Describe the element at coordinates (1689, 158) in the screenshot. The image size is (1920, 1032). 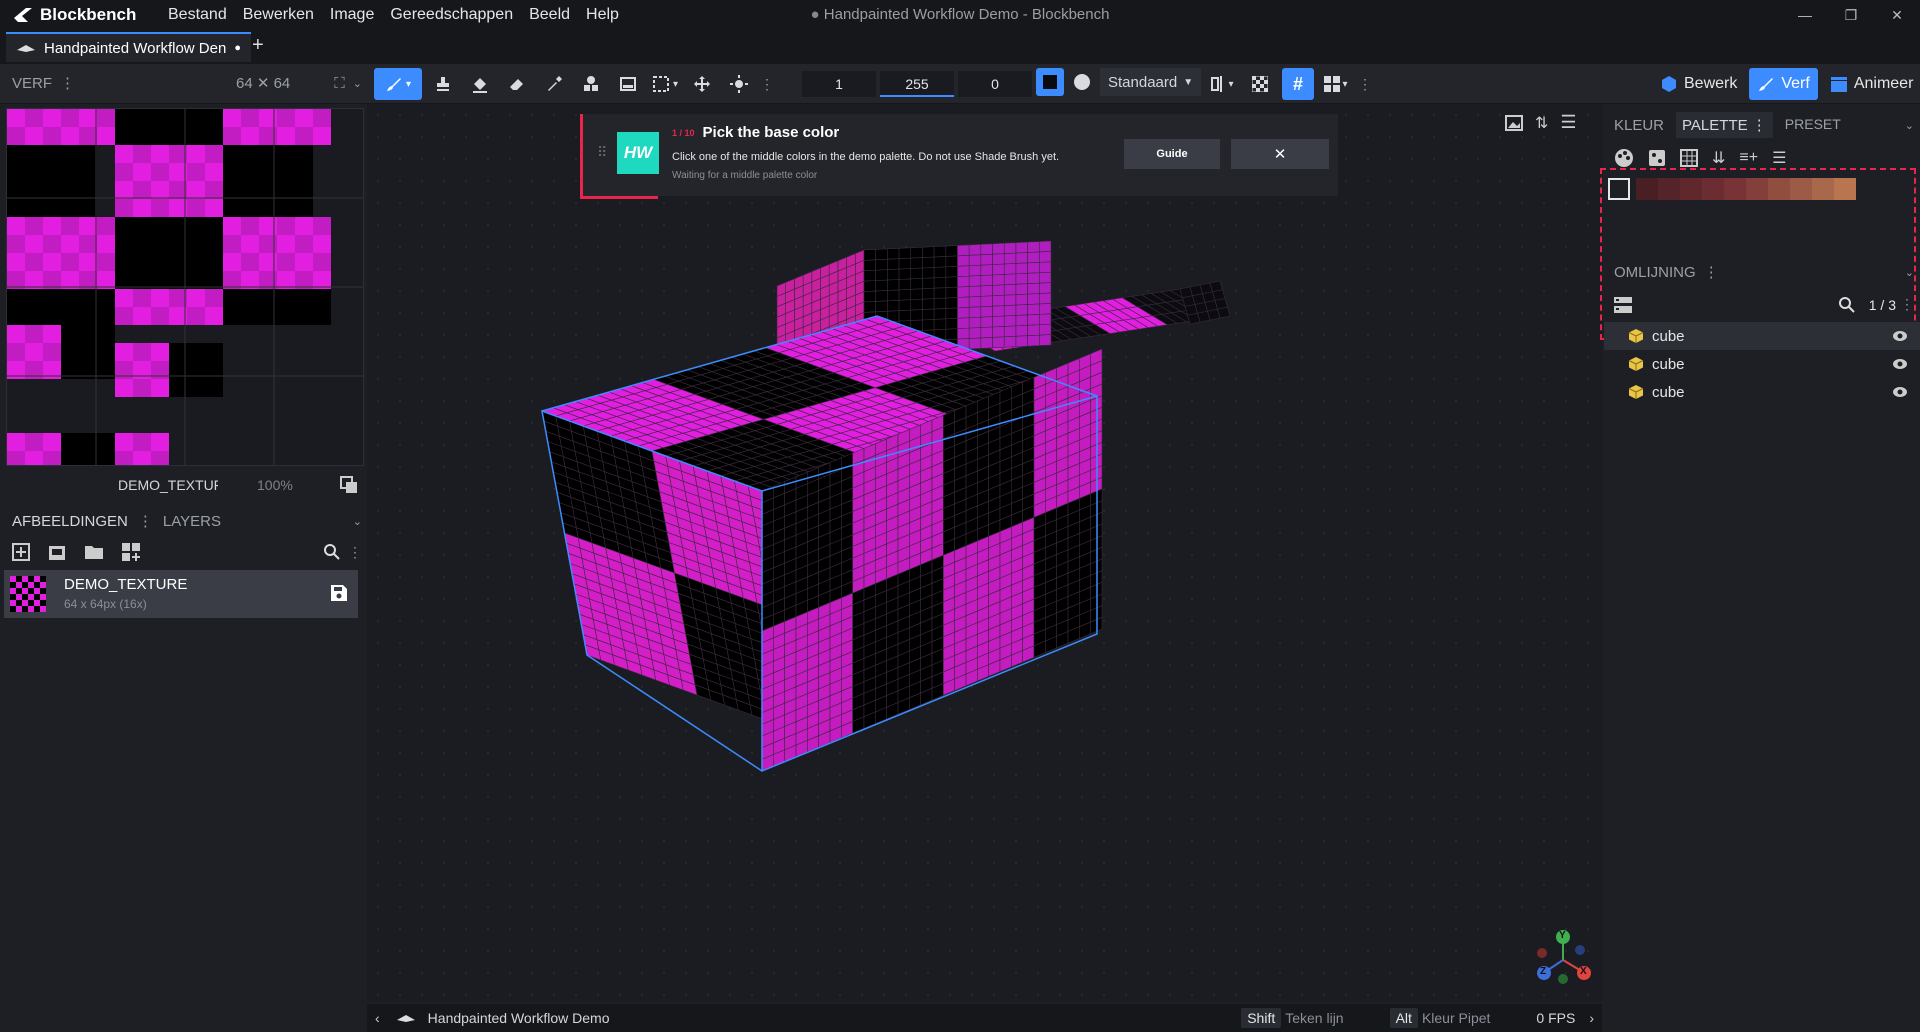
I see `palette-grid-icon` at that location.